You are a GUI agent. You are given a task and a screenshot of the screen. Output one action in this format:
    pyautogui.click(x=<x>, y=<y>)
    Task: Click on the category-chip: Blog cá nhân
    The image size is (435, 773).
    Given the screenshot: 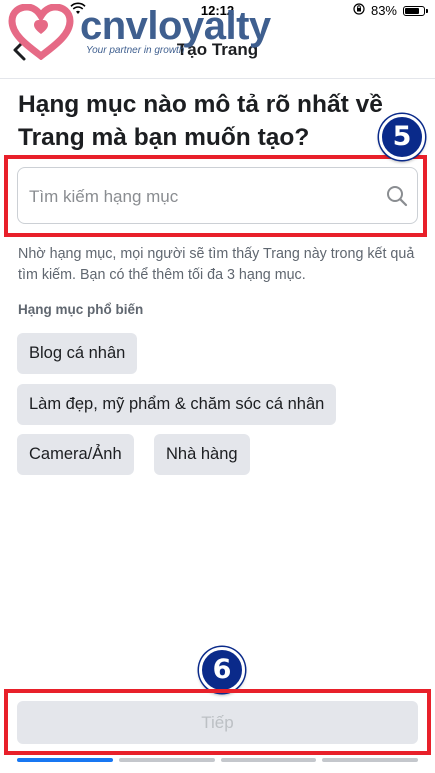 What is the action you would take?
    pyautogui.click(x=77, y=353)
    